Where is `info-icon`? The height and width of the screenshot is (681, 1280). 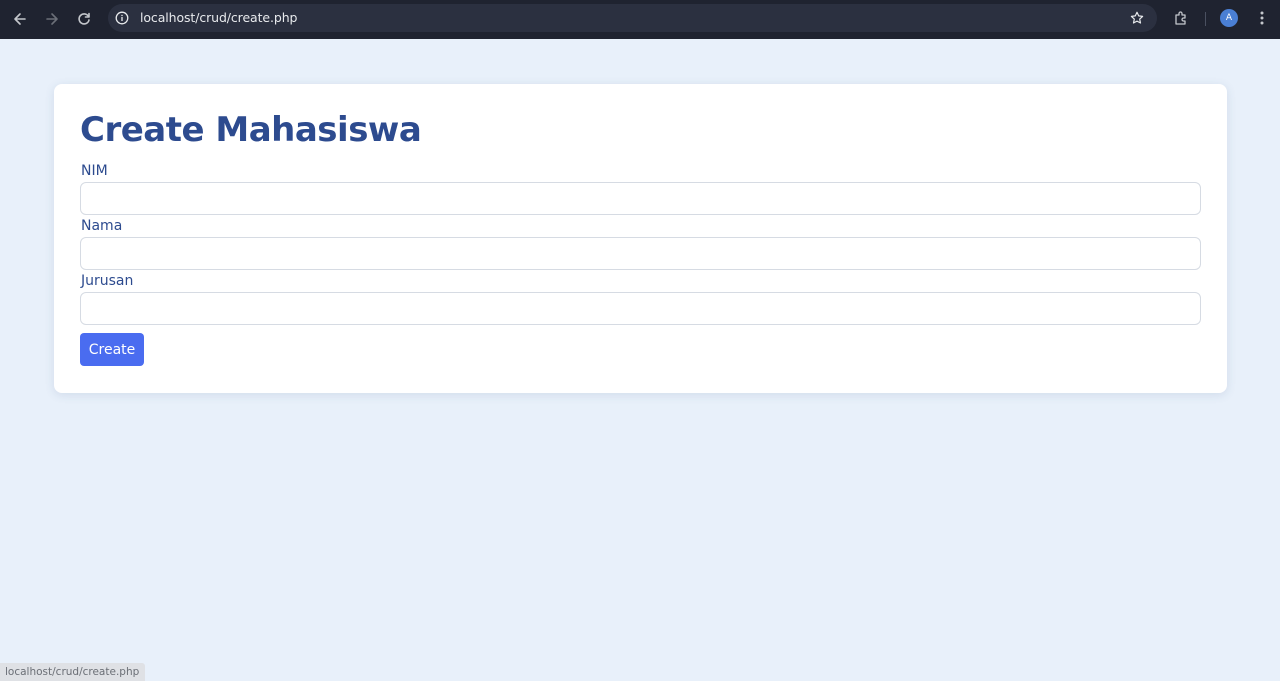 info-icon is located at coordinates (122, 18).